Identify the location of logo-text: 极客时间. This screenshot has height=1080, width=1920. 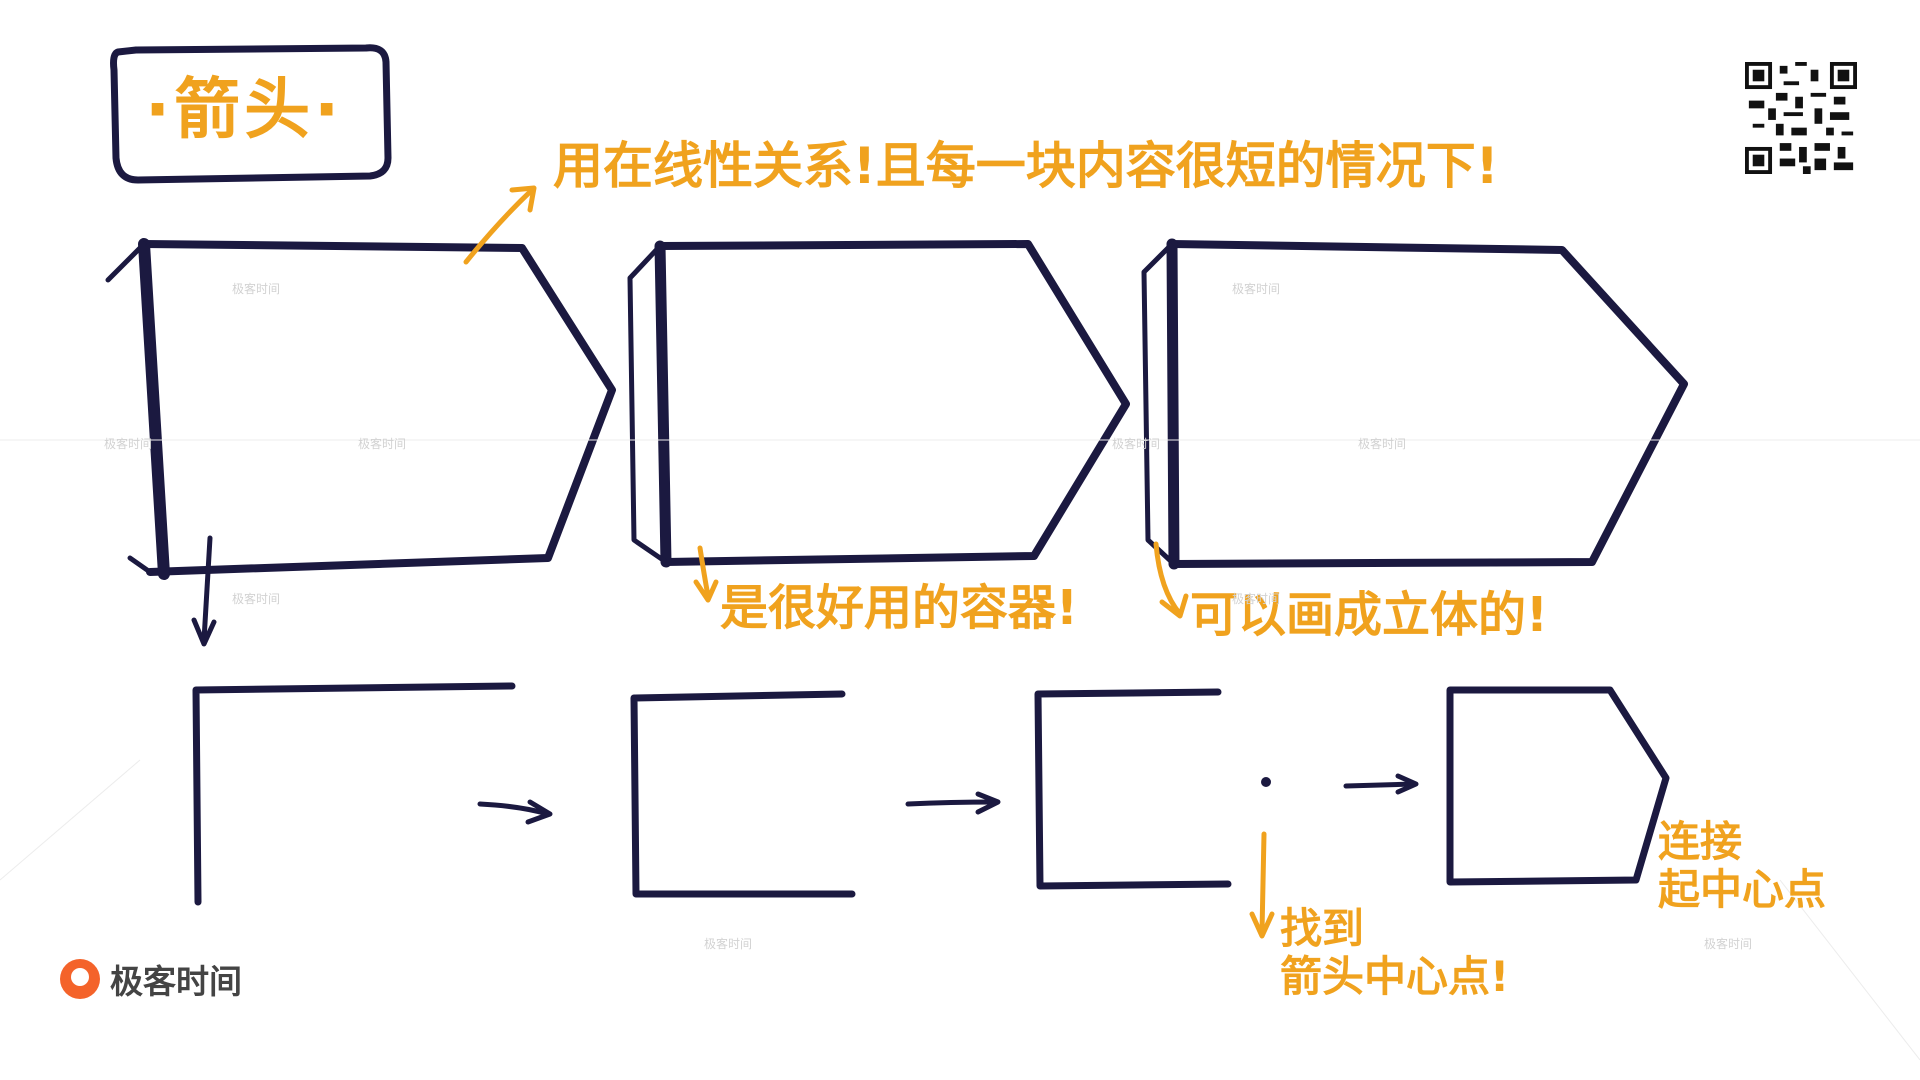
(176, 981).